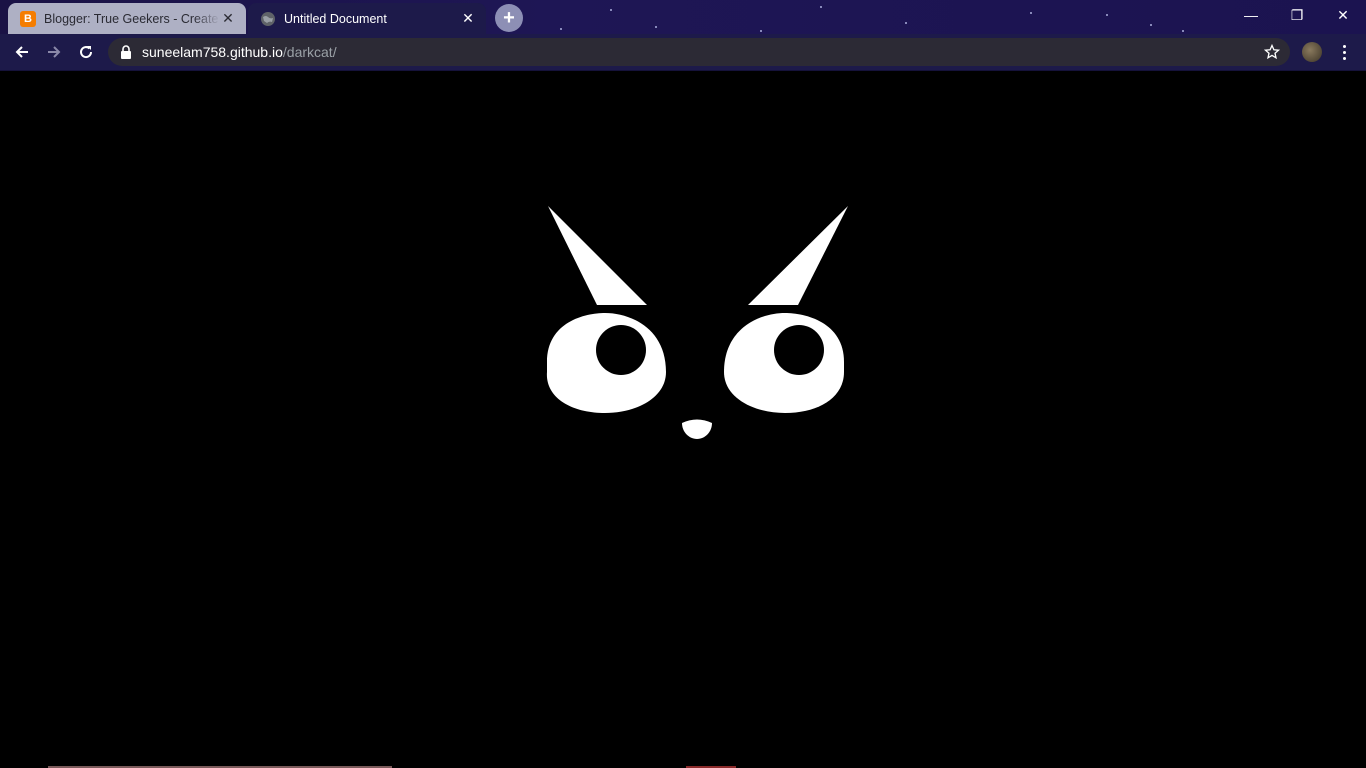  What do you see at coordinates (28, 18) in the screenshot?
I see `blogger-icon: B` at bounding box center [28, 18].